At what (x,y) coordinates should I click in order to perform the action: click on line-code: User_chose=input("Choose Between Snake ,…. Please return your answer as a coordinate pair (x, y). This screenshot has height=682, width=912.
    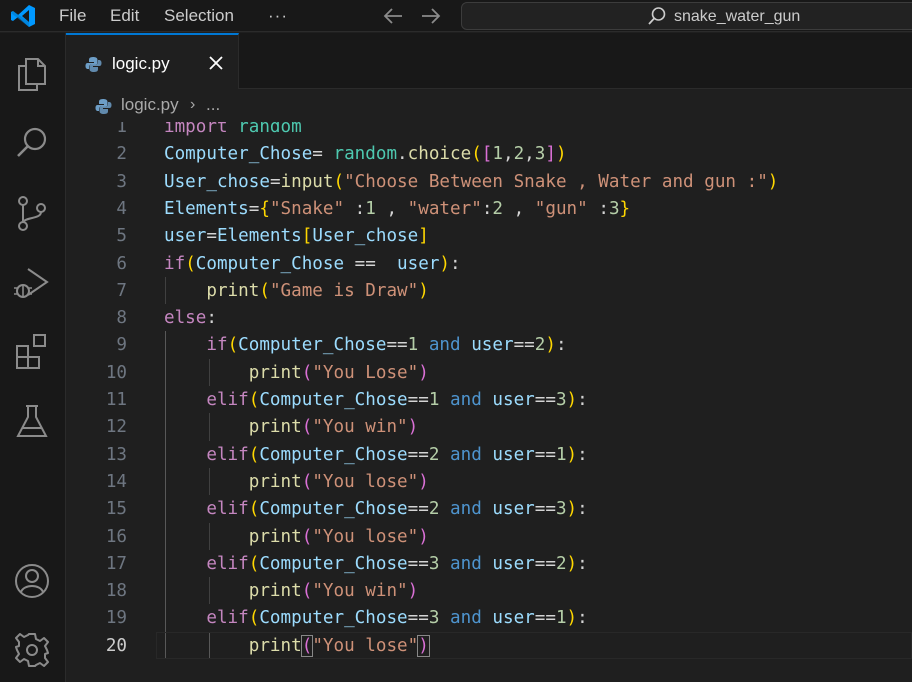
    Looking at the image, I should click on (471, 182).